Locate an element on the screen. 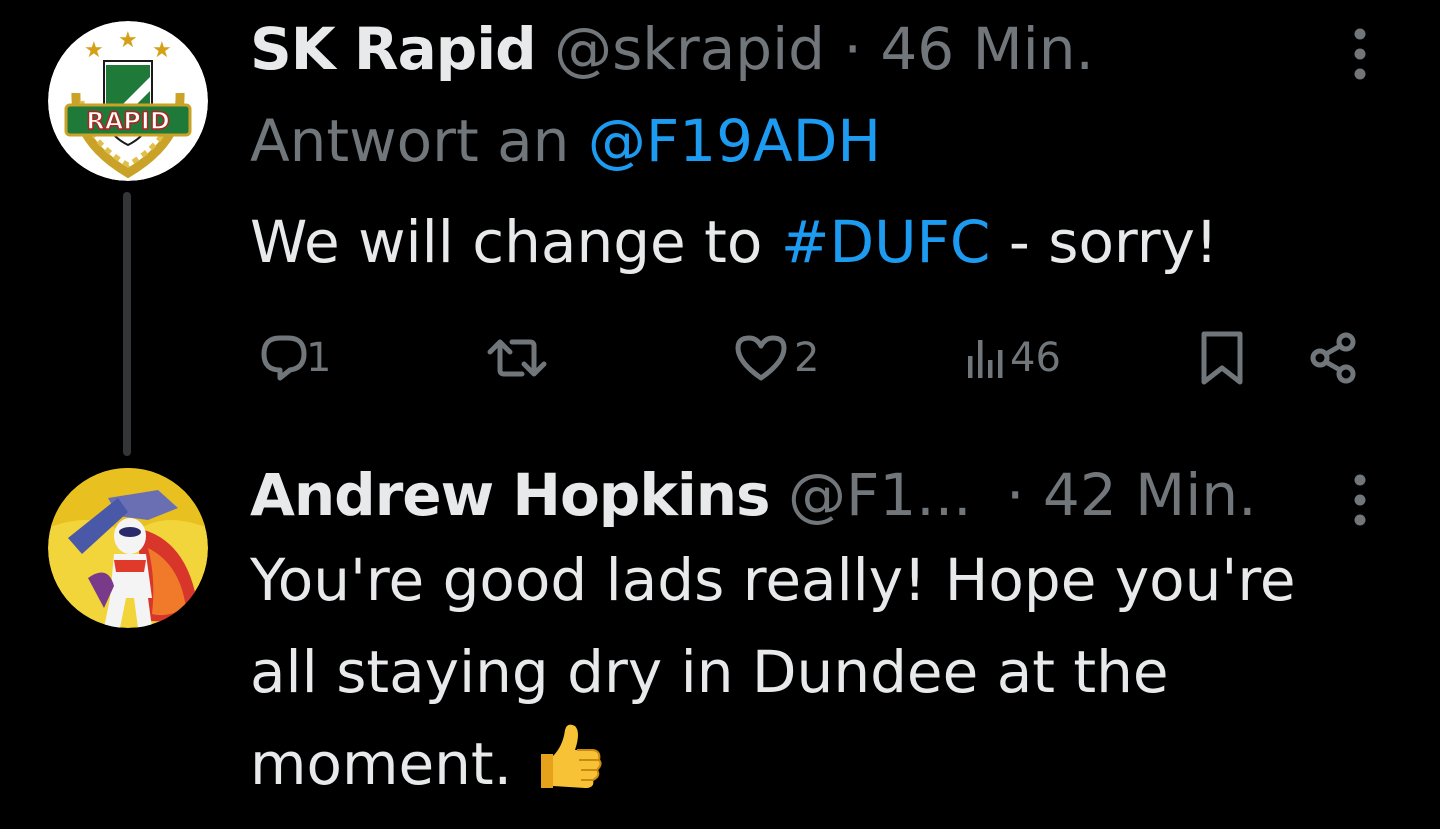  tweet2-text-line-2: all staying dry in Dundee at the is located at coordinates (709, 672).